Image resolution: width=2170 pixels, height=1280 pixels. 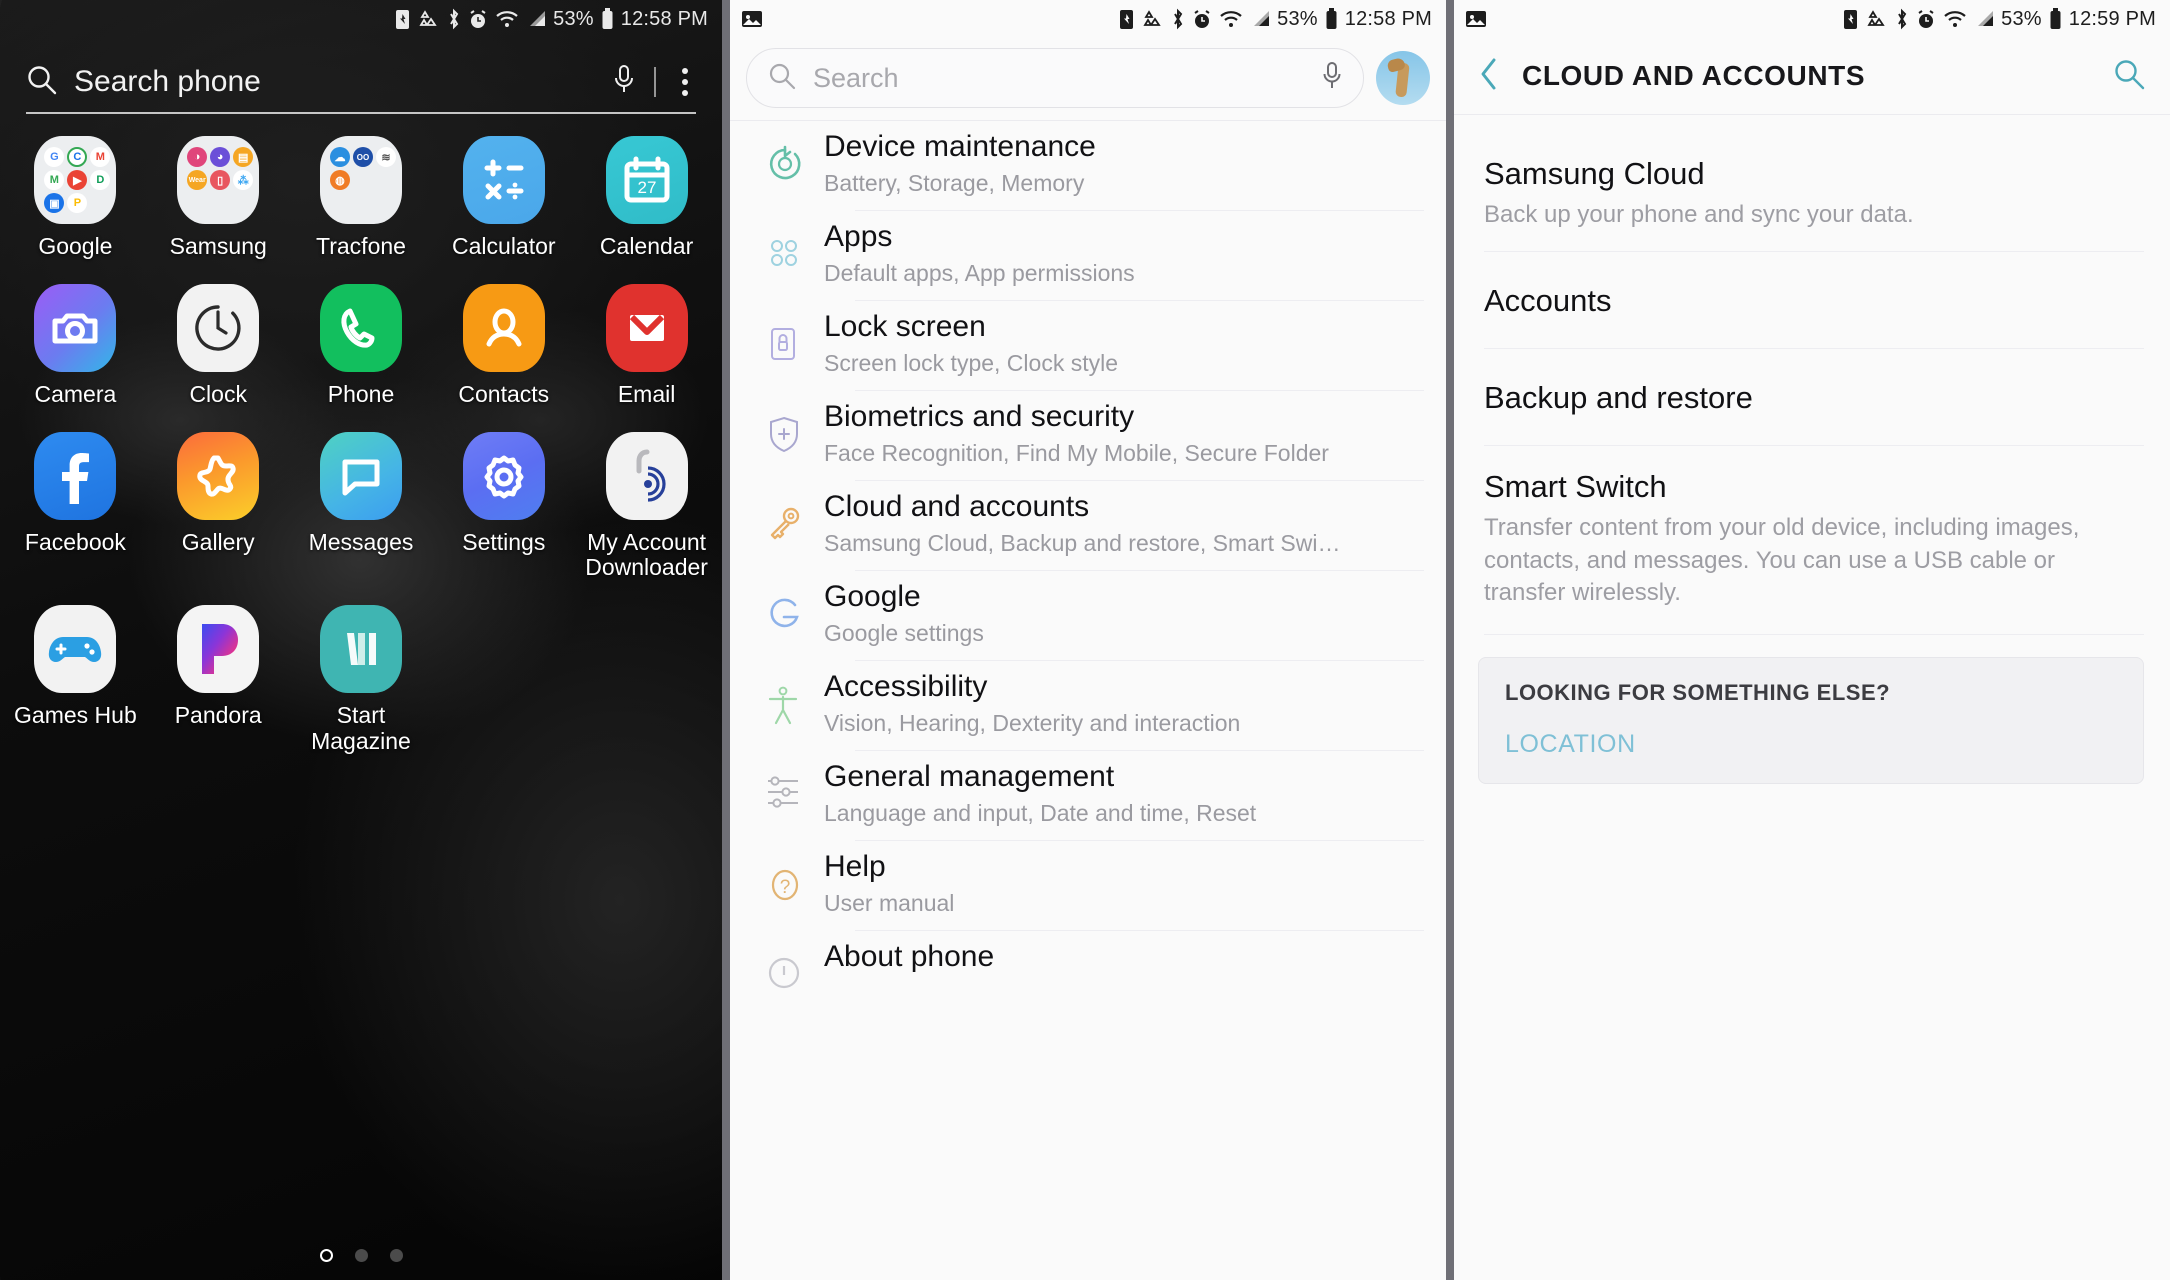 I want to click on app-item-settings: Settings, so click(x=503, y=506).